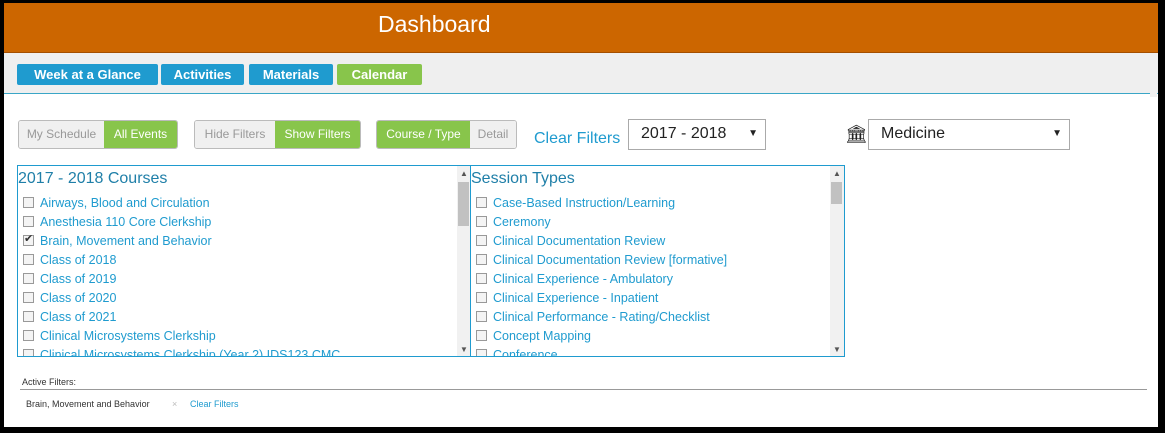 This screenshot has width=1165, height=433. I want to click on filters-toggle: Hide Filters Show Filters, so click(277, 134).